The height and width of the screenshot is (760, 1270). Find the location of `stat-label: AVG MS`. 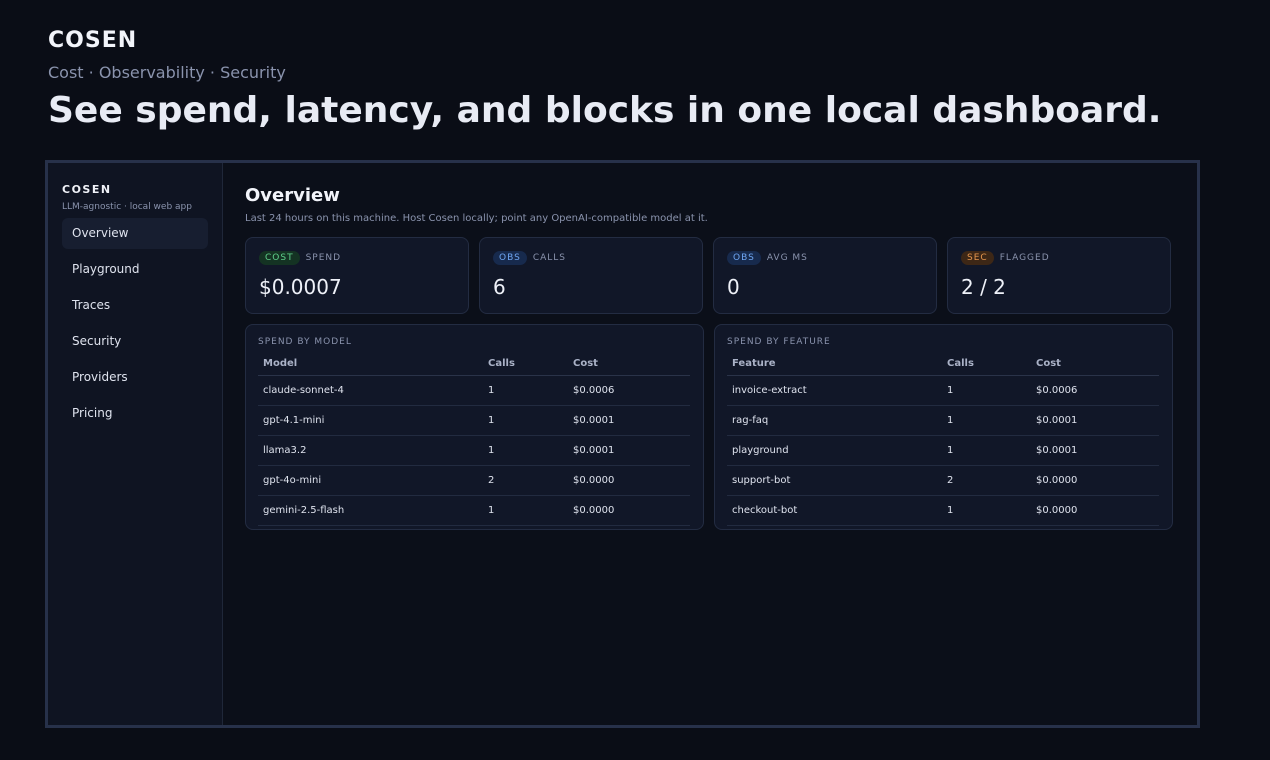

stat-label: AVG MS is located at coordinates (787, 258).